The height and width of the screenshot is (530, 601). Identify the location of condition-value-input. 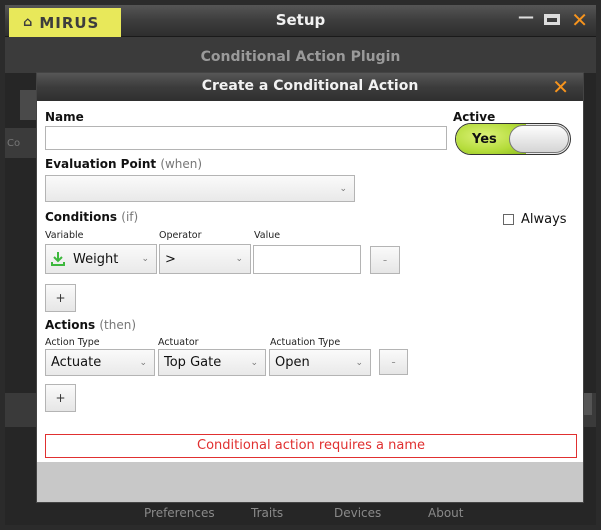
(307, 259).